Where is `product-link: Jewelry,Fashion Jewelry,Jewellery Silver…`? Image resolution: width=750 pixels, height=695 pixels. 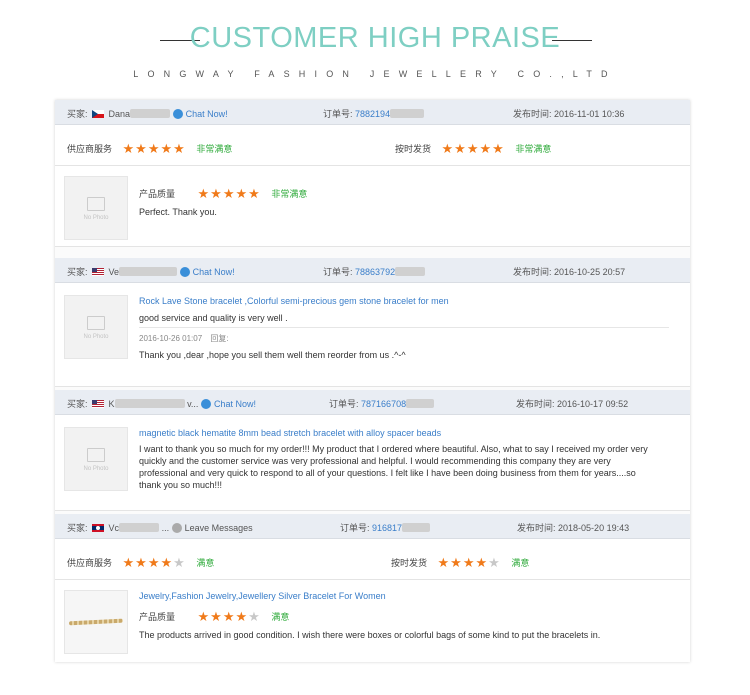
product-link: Jewelry,Fashion Jewelry,Jewellery Silver… is located at coordinates (262, 596).